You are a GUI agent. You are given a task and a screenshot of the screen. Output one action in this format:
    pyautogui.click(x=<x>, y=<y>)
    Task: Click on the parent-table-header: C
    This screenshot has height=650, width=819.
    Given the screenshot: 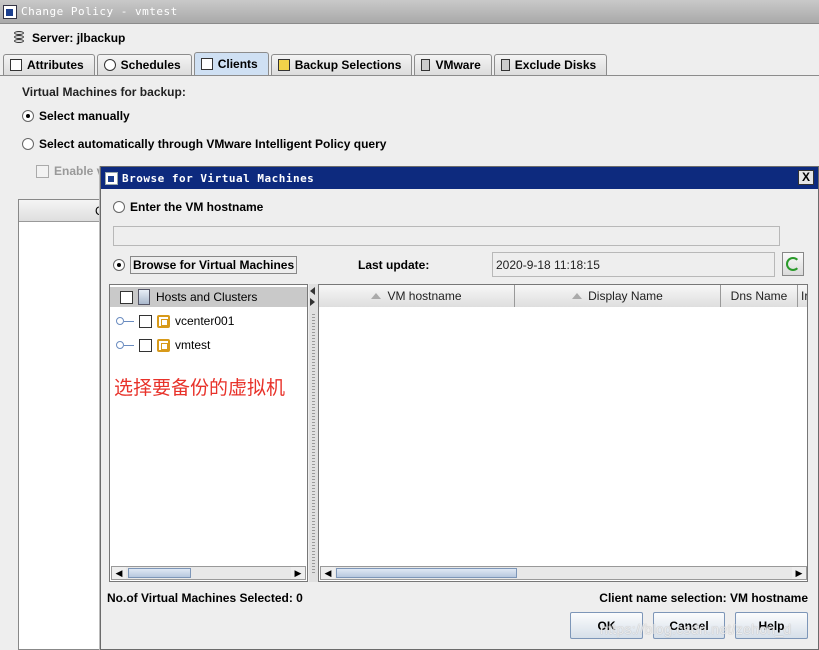 What is the action you would take?
    pyautogui.click(x=63, y=211)
    